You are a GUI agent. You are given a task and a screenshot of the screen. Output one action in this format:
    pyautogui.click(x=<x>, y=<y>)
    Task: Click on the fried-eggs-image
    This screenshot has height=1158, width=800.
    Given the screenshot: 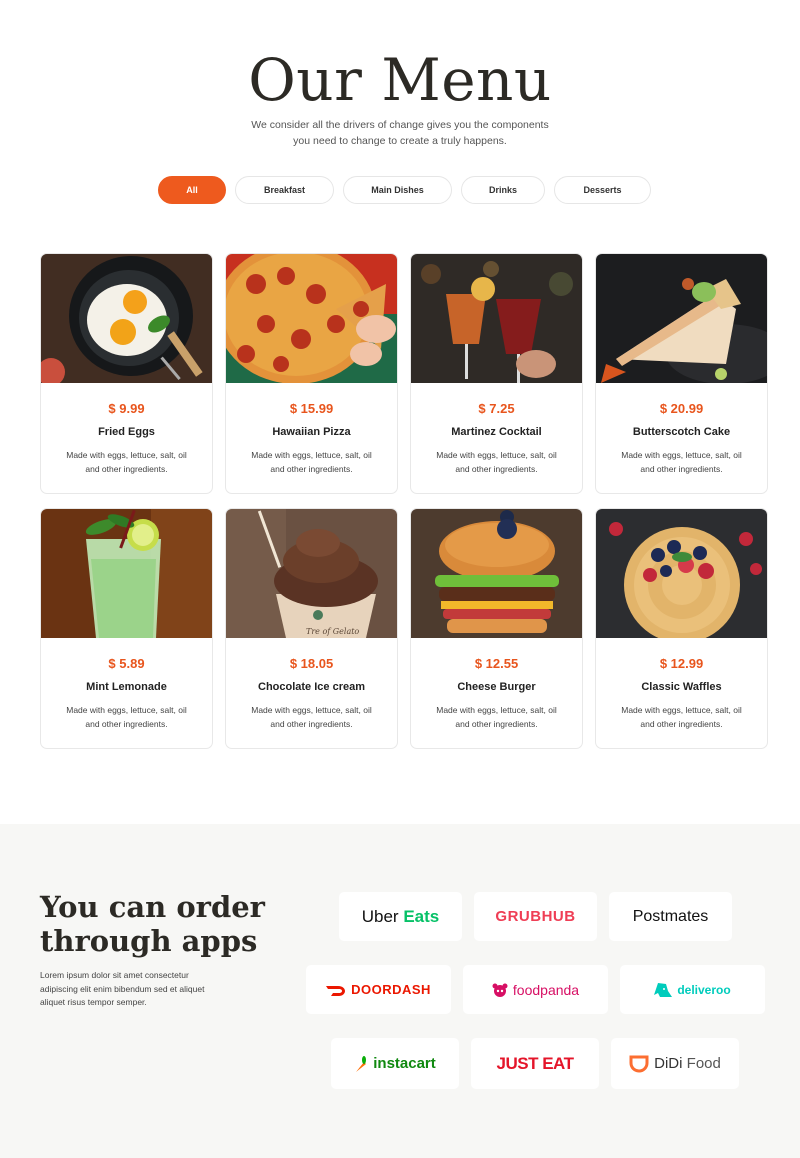 What is the action you would take?
    pyautogui.click(x=126, y=318)
    